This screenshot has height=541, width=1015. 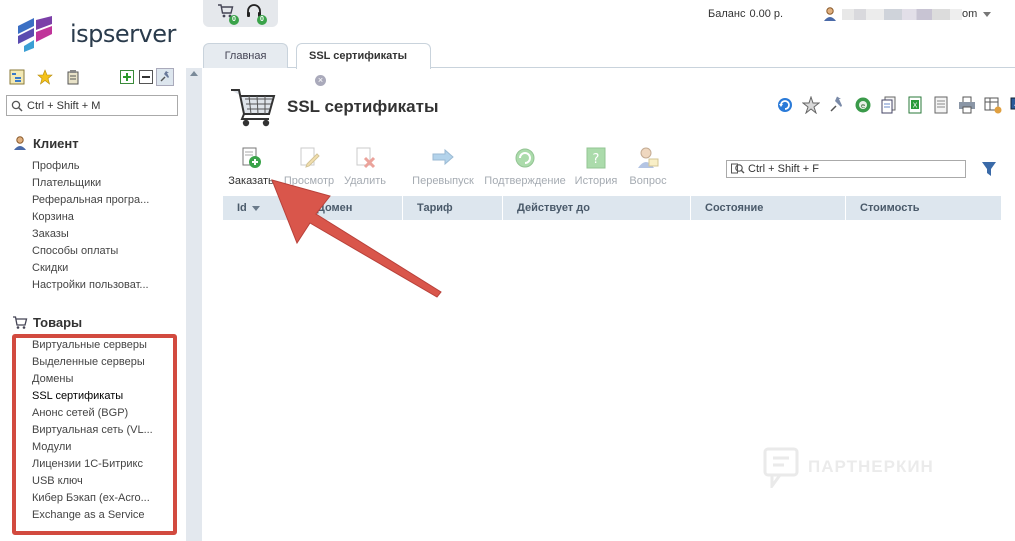 What do you see at coordinates (902, 14) in the screenshot?
I see `redacted-username` at bounding box center [902, 14].